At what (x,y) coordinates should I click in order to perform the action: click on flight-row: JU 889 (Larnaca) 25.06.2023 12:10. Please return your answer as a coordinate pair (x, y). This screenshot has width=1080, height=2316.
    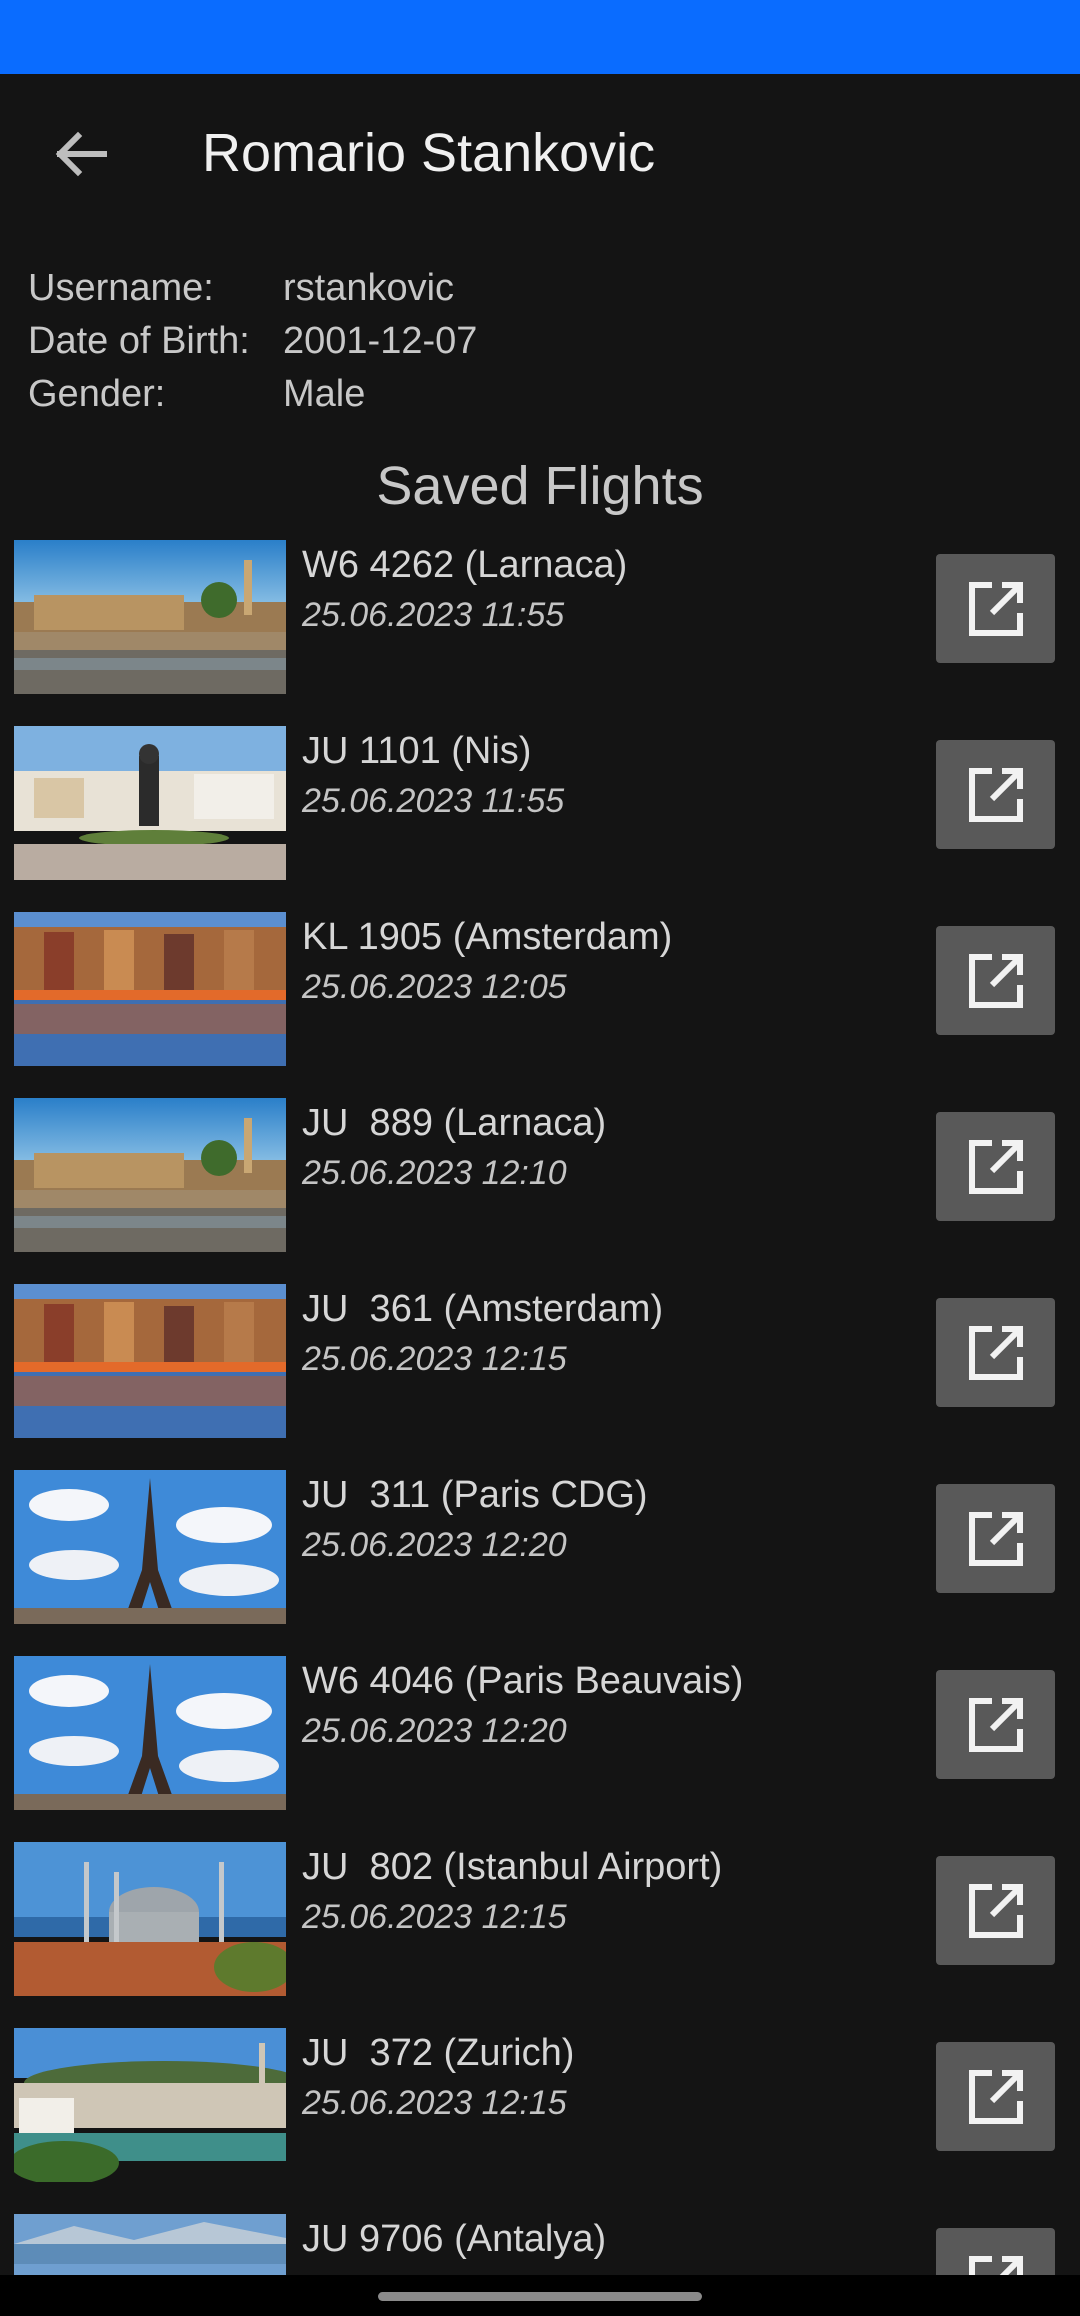
    Looking at the image, I should click on (540, 1191).